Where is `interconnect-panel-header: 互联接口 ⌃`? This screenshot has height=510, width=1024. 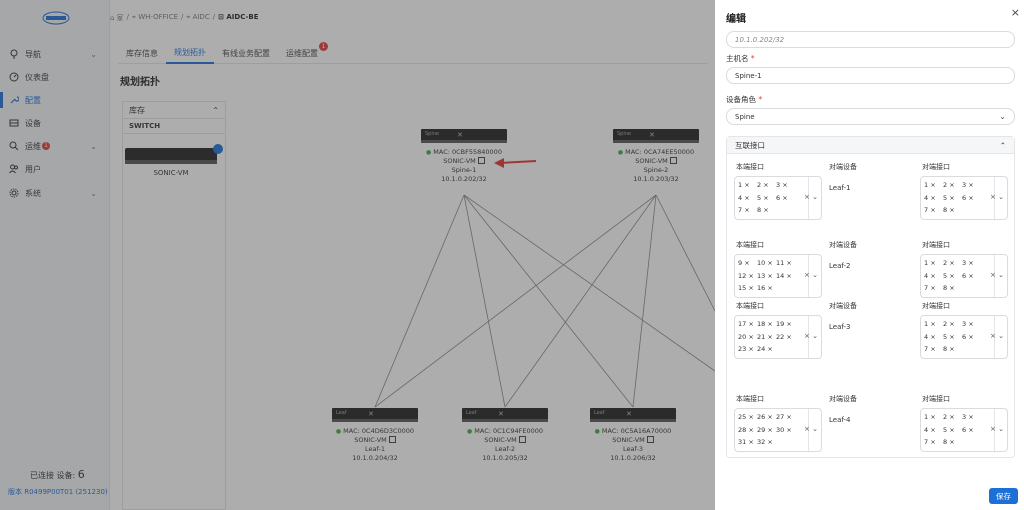
interconnect-panel-header: 互联接口 ⌃ is located at coordinates (870, 145).